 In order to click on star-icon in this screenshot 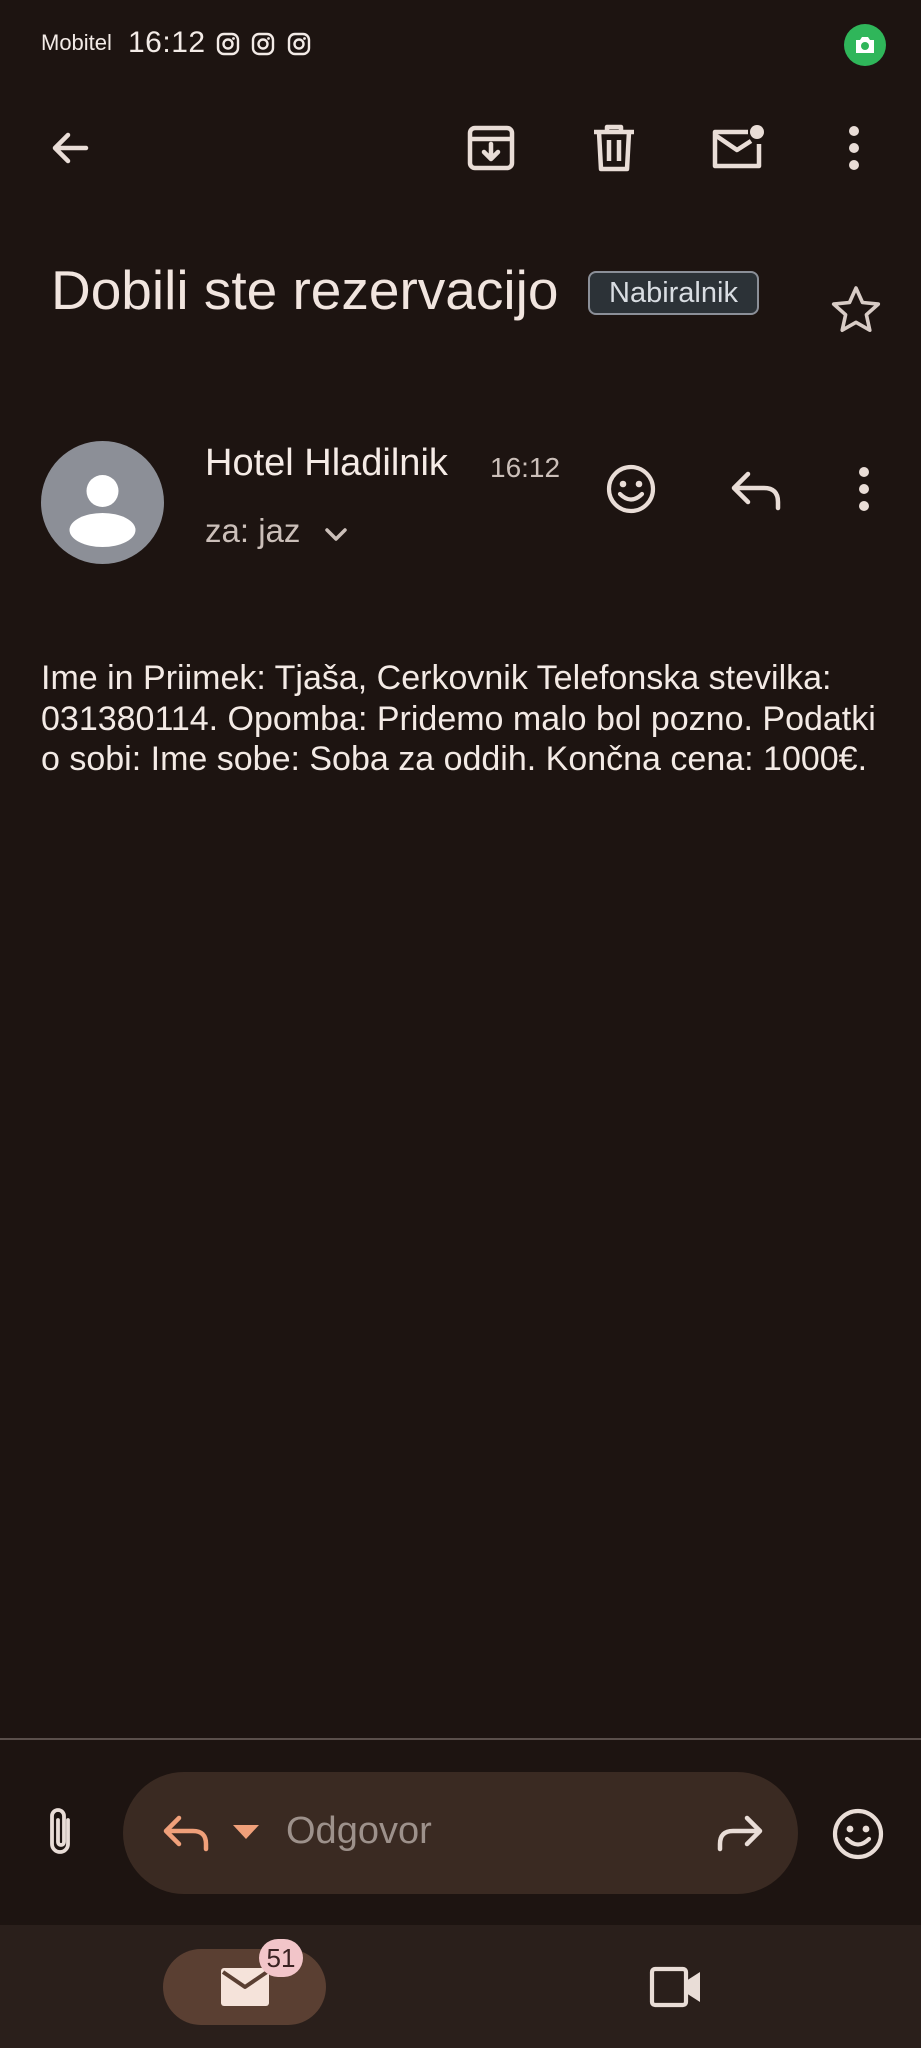, I will do `click(856, 309)`.